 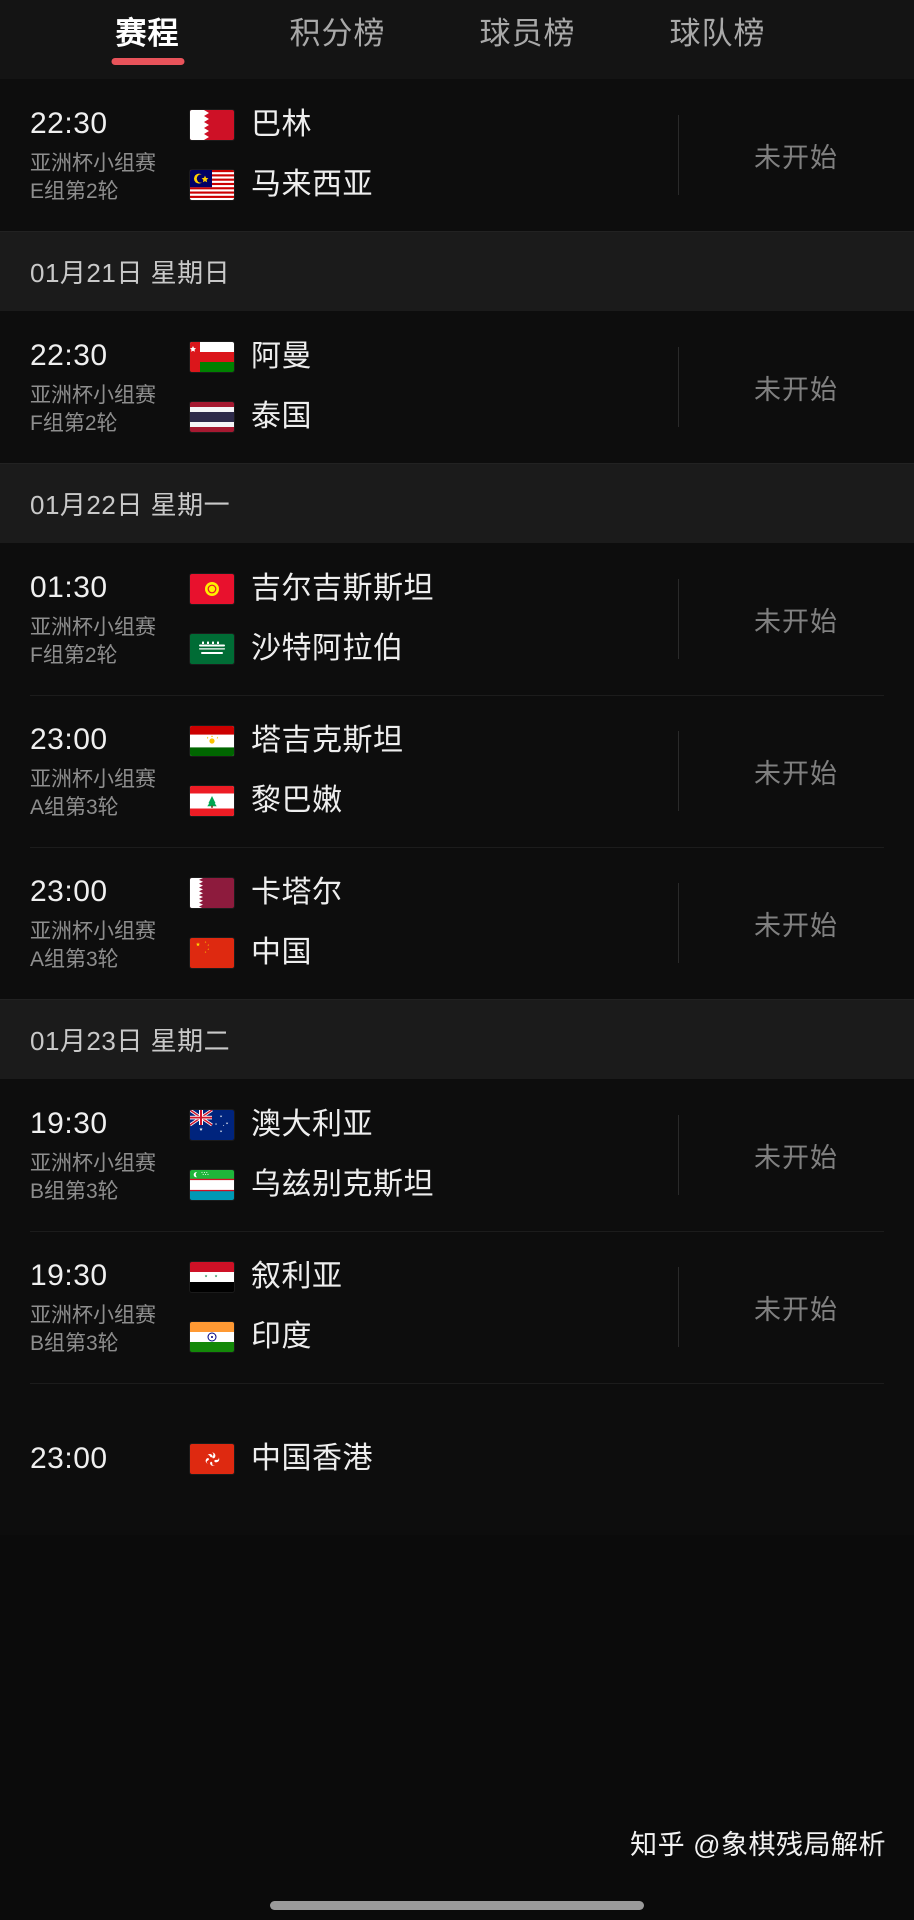 What do you see at coordinates (327, 740) in the screenshot?
I see `home-team-name: 塔吉克斯坦` at bounding box center [327, 740].